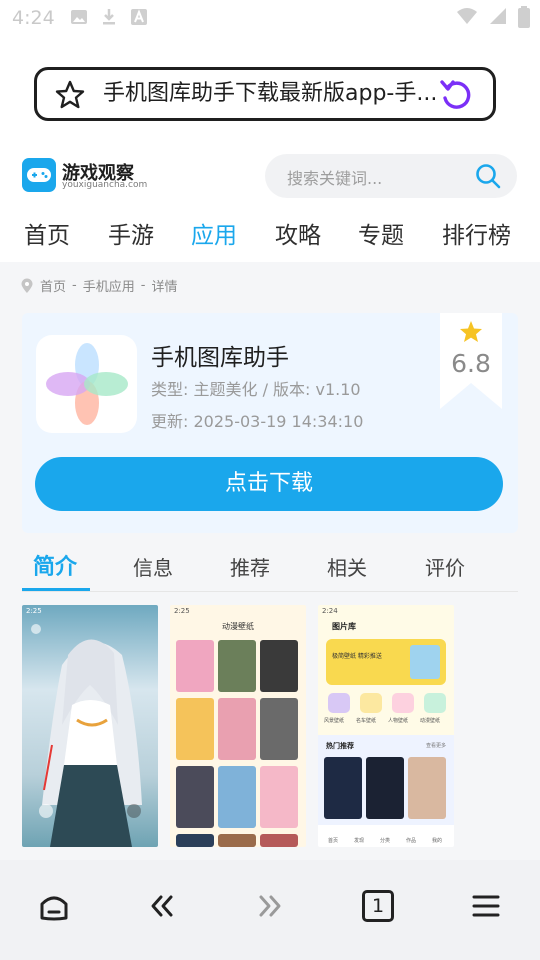 The image size is (540, 960). I want to click on status-bar: 4:24, so click(270, 18).